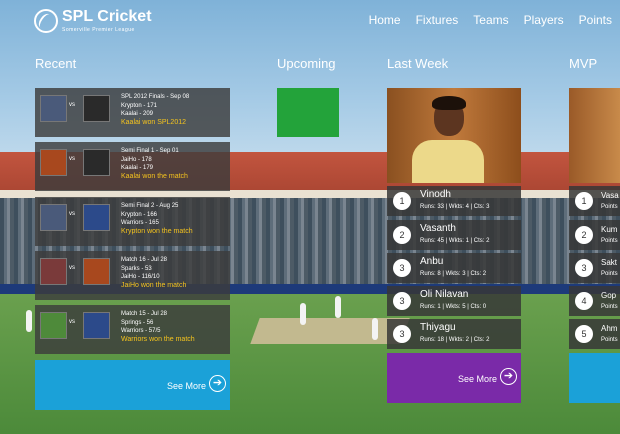 The image size is (620, 434). What do you see at coordinates (584, 334) in the screenshot?
I see `rank-badge: 5` at bounding box center [584, 334].